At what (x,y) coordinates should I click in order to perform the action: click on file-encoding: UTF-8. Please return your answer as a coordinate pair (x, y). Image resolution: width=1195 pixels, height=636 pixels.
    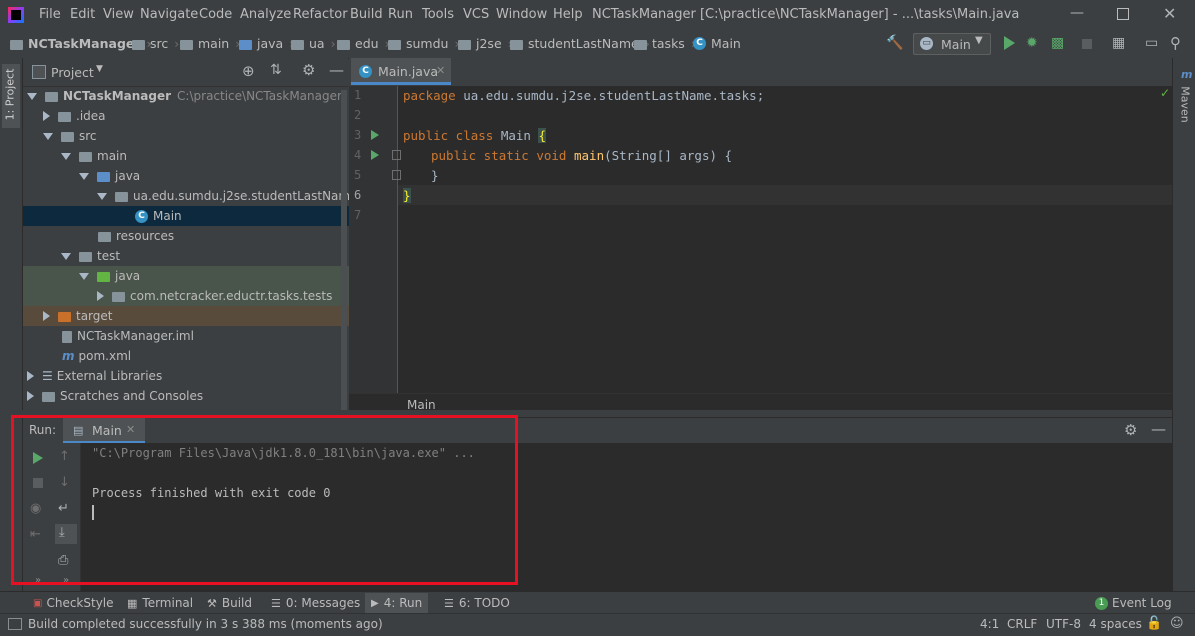
    Looking at the image, I should click on (1063, 624).